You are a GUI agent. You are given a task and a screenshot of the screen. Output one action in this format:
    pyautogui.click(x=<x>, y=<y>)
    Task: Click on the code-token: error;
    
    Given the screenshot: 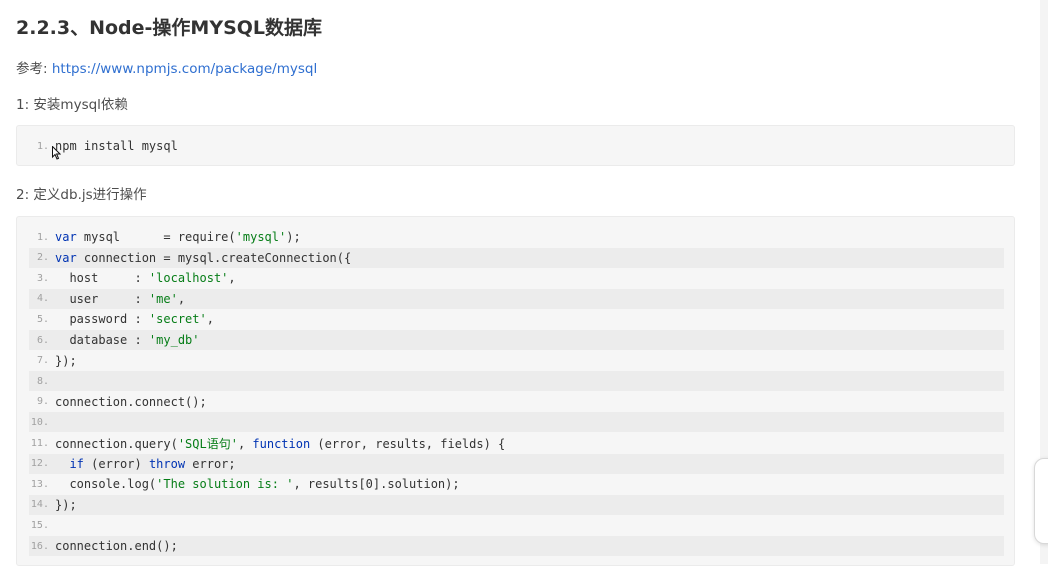 What is the action you would take?
    pyautogui.click(x=210, y=463)
    